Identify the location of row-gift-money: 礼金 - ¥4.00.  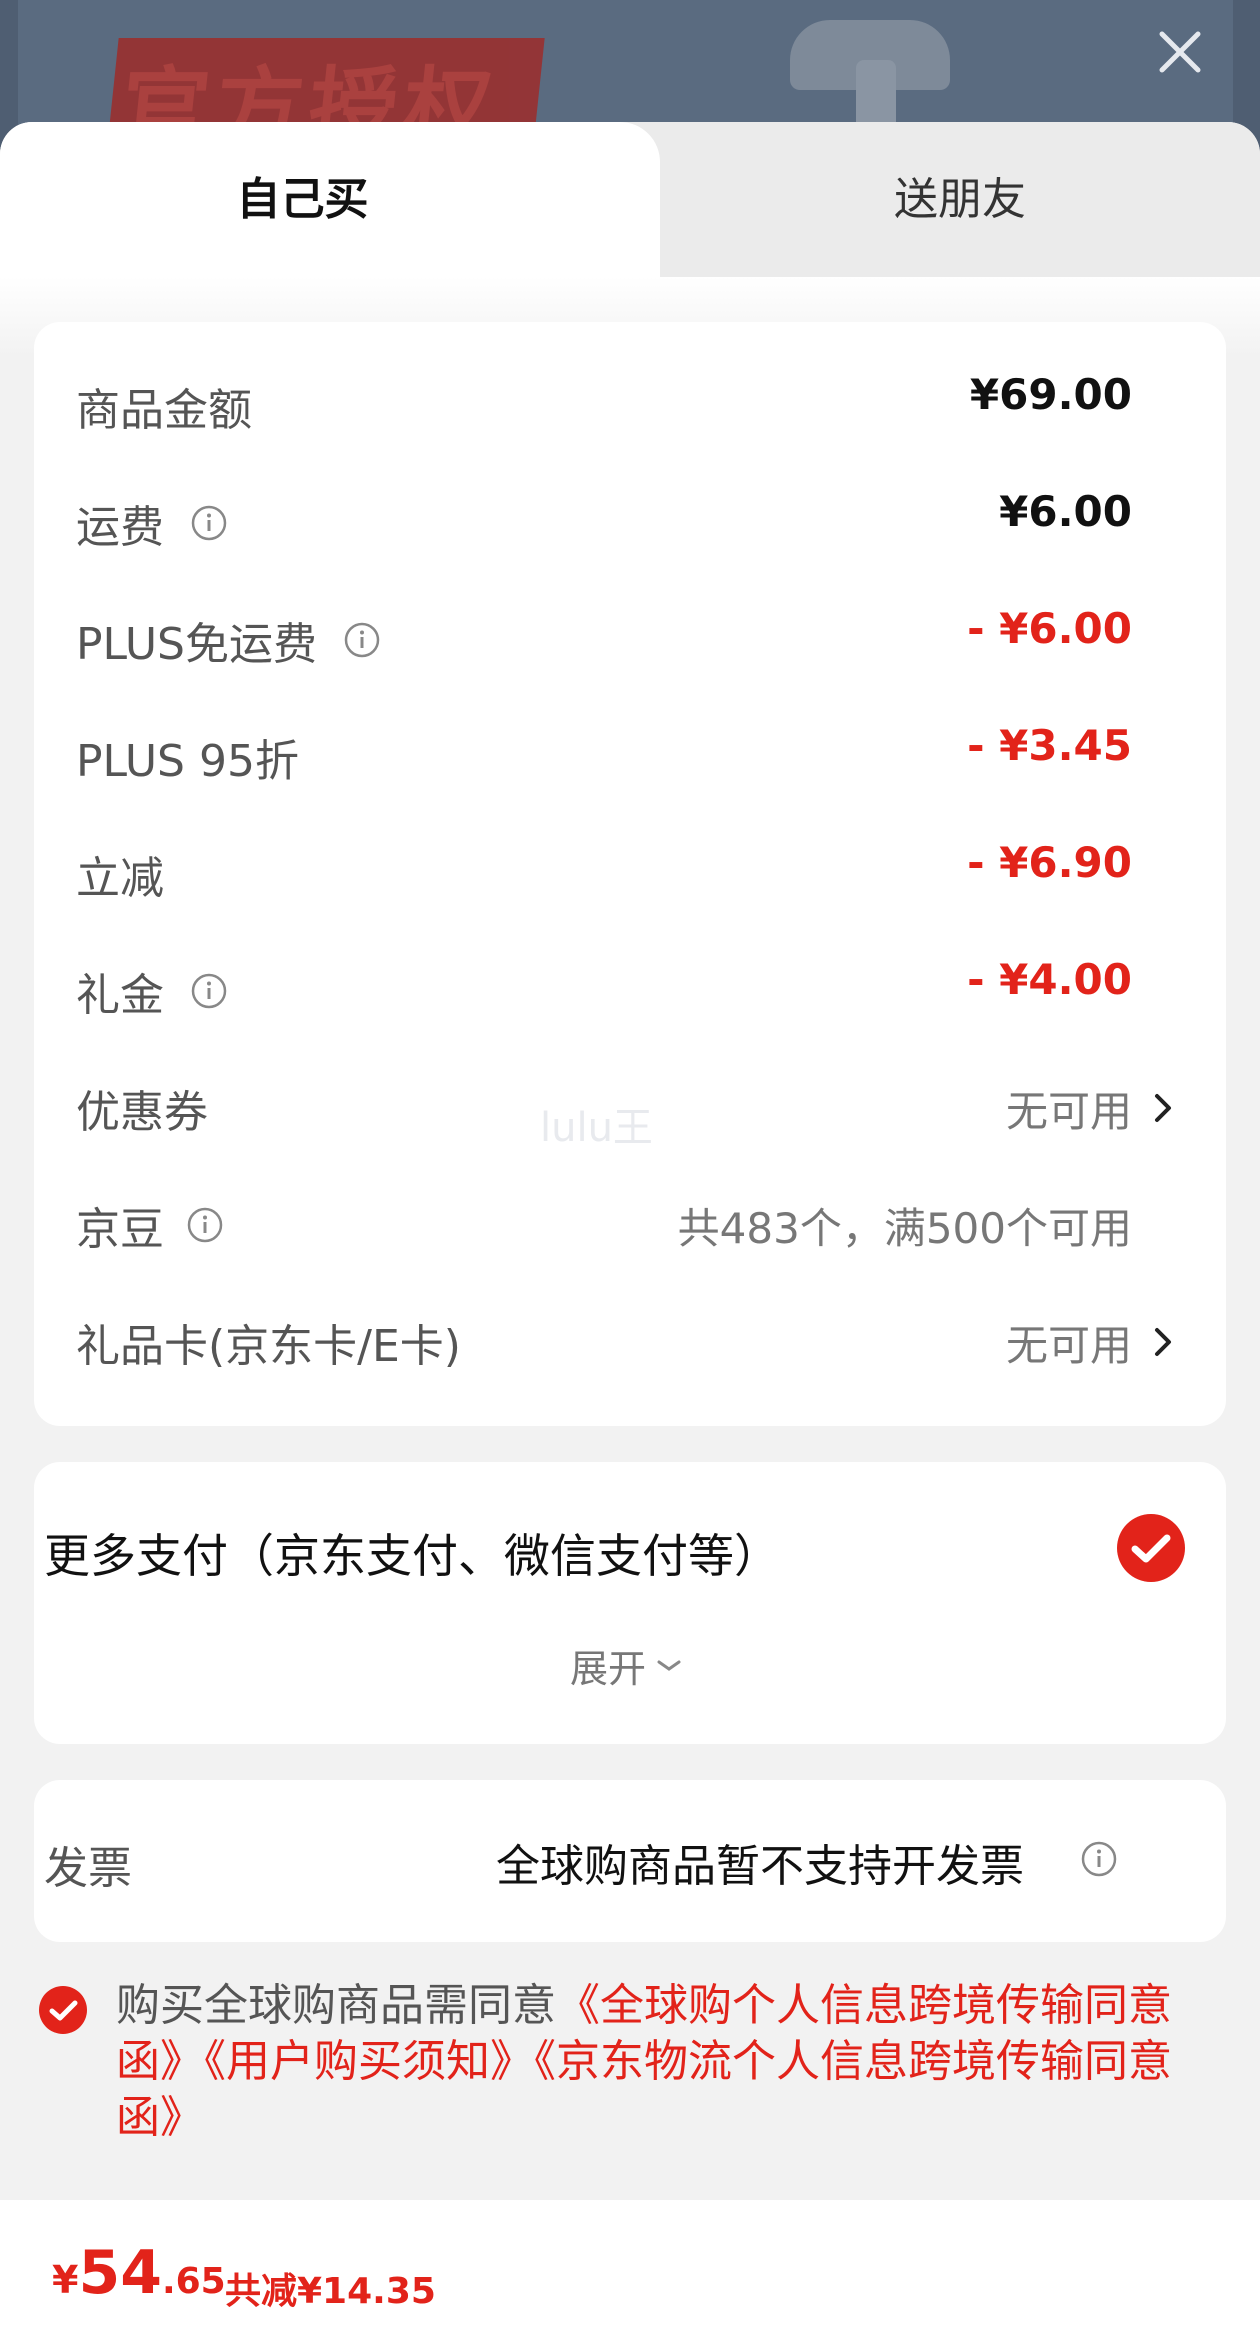
(627, 988).